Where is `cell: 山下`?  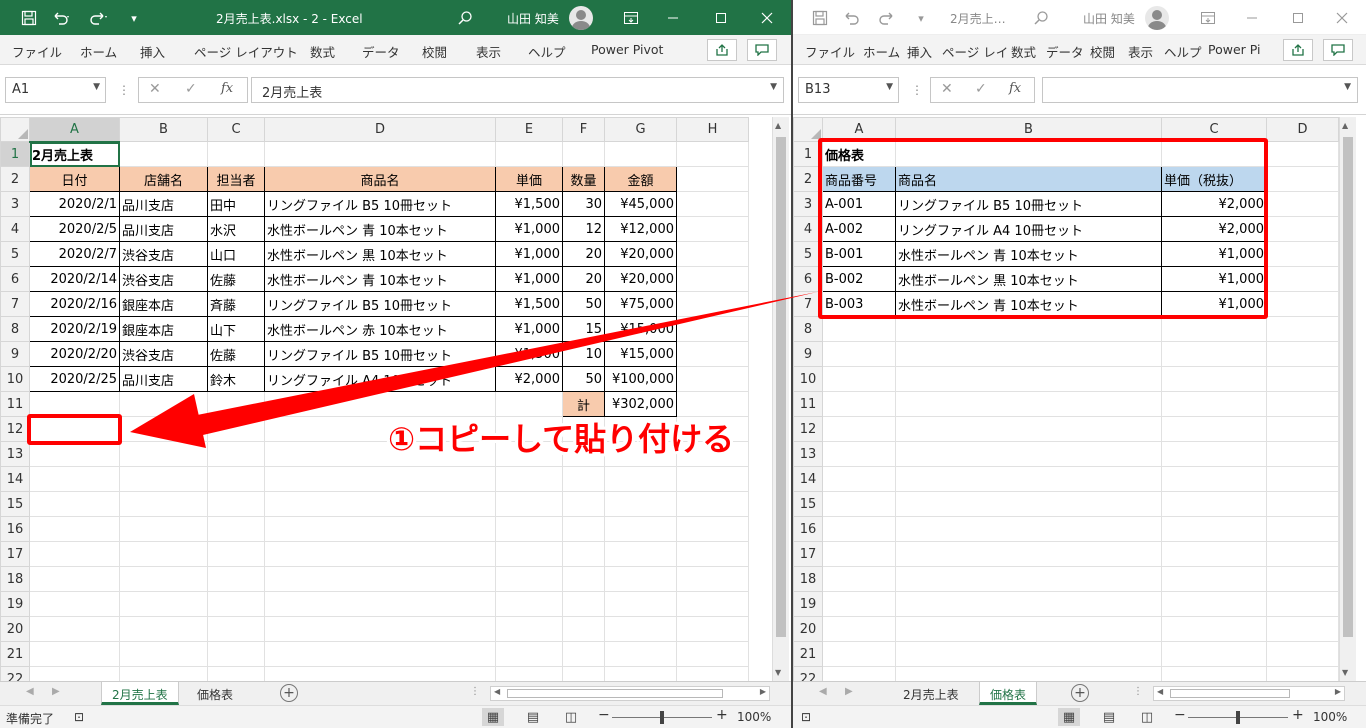 cell: 山下 is located at coordinates (236, 329).